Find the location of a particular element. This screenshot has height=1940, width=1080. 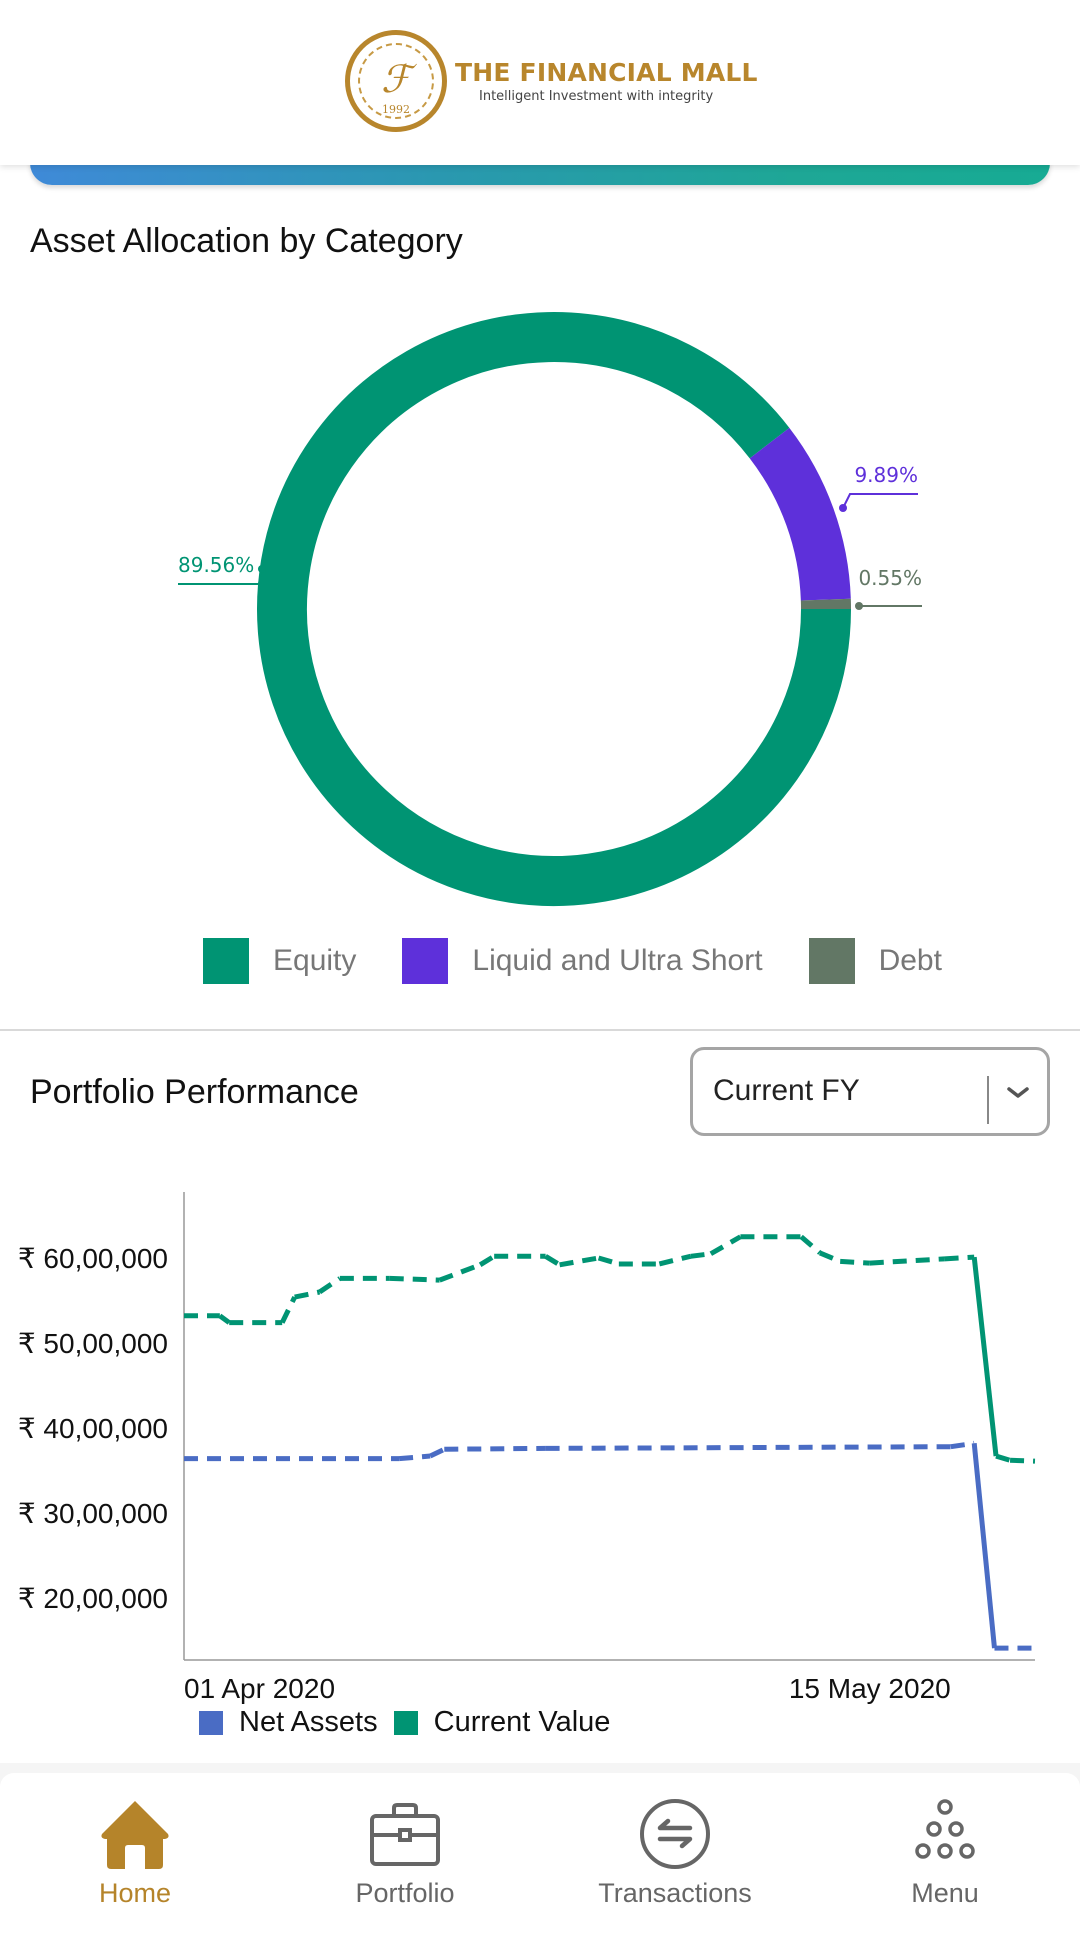

legend-item-liquid: Liquid and Ultra Short is located at coordinates (582, 961).